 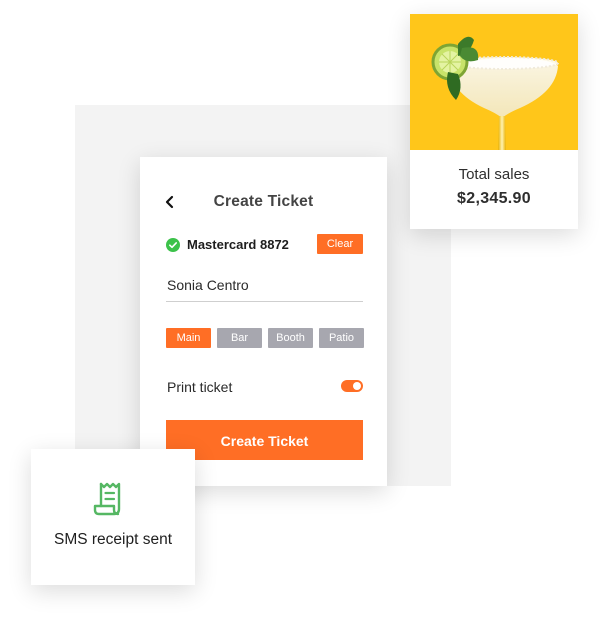 I want to click on area-tag-booth: Booth, so click(x=290, y=338).